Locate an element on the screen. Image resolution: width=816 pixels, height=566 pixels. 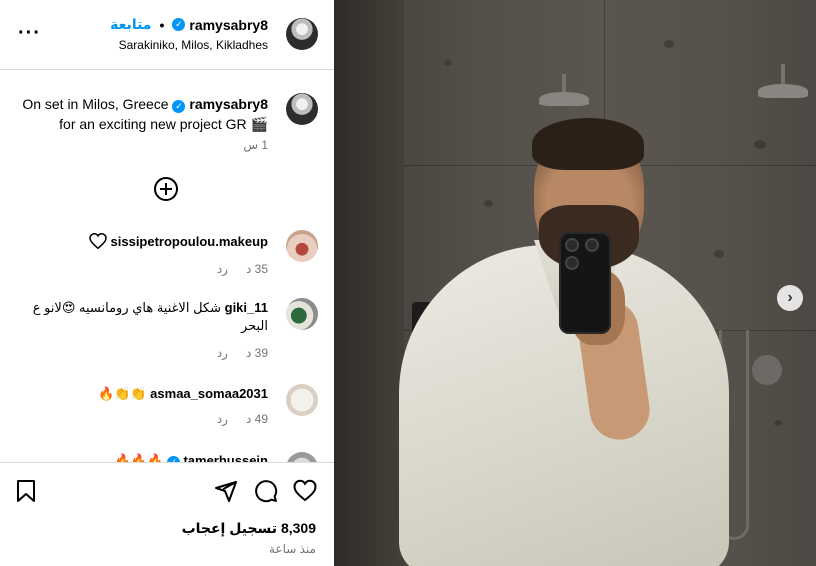
comment-icon is located at coordinates (266, 491).